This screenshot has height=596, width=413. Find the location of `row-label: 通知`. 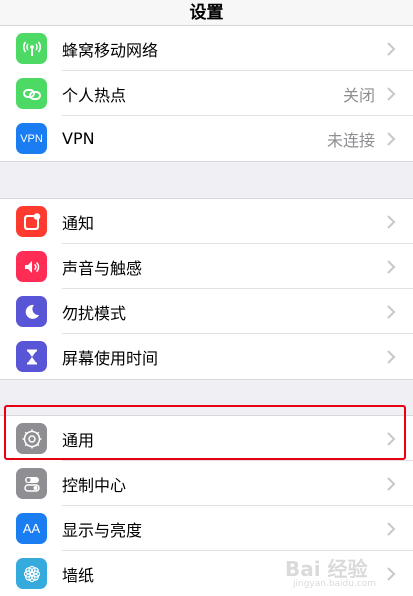

row-label: 通知 is located at coordinates (78, 223).